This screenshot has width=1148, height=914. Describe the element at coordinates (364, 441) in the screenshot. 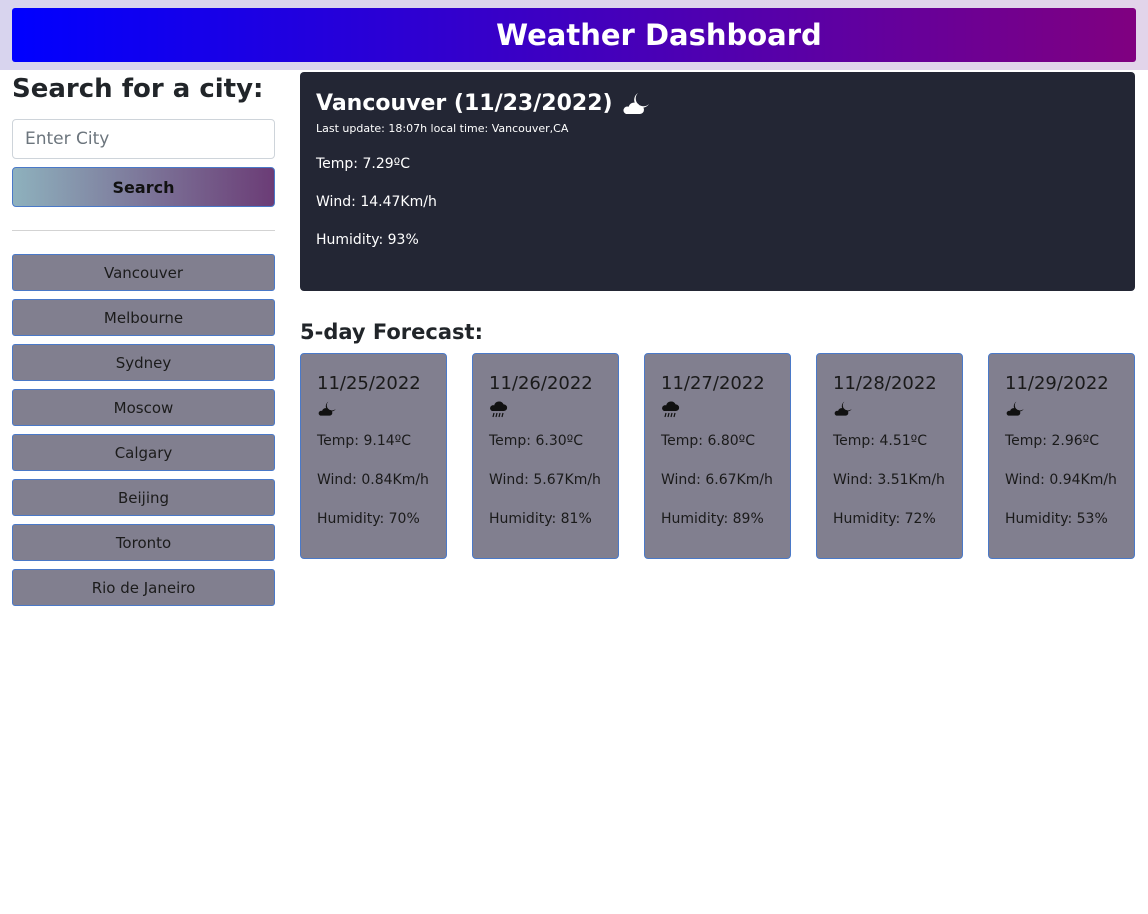

I see `forecast-temp: Temp: 9.14ºC` at that location.